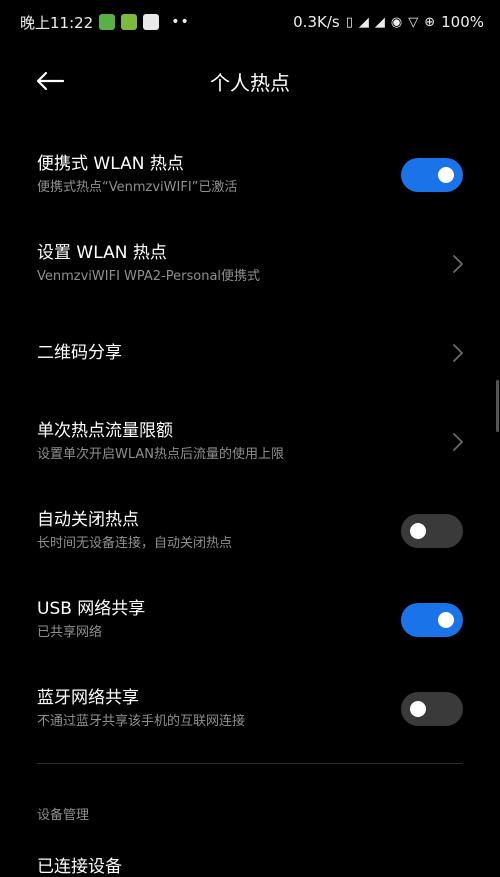  What do you see at coordinates (250, 22) in the screenshot?
I see `status-bar: 晚上11:22 •• 0.3K/s ▯ ◢ ◢ ◉ ▽ ⊕ 100%` at bounding box center [250, 22].